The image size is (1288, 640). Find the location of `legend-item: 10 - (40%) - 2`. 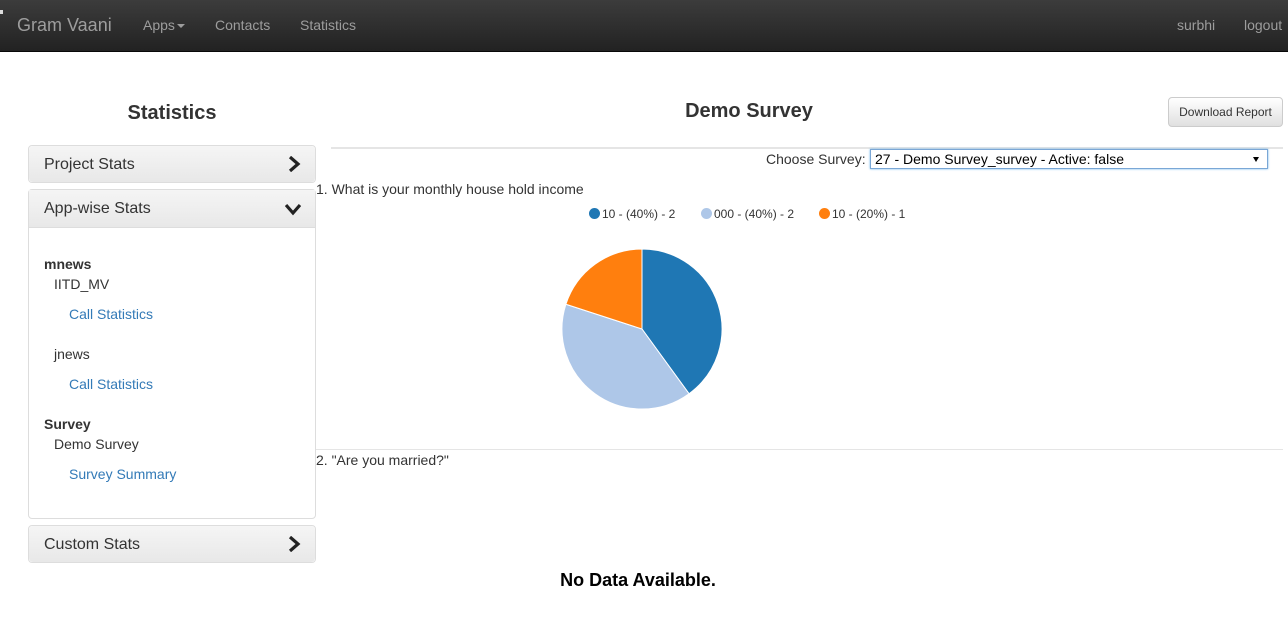

legend-item: 10 - (40%) - 2 is located at coordinates (632, 214).